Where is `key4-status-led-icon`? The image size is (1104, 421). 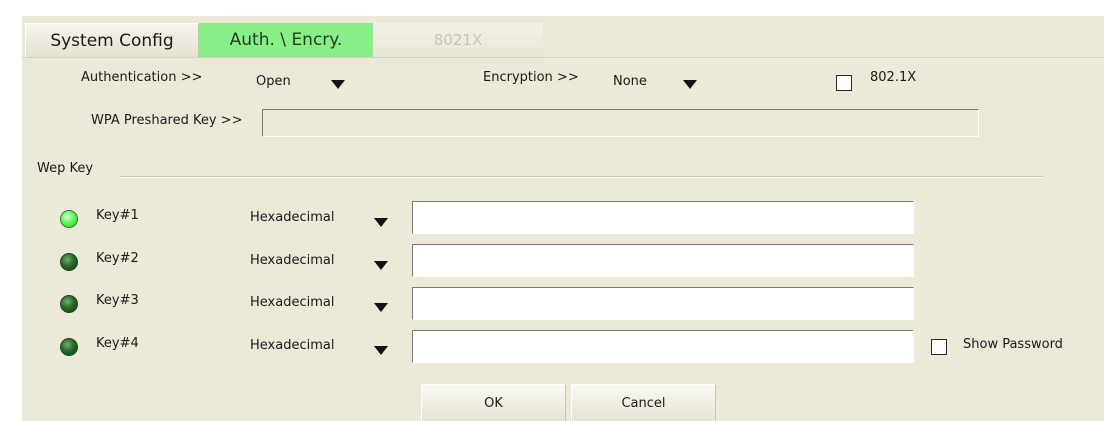 key4-status-led-icon is located at coordinates (69, 347).